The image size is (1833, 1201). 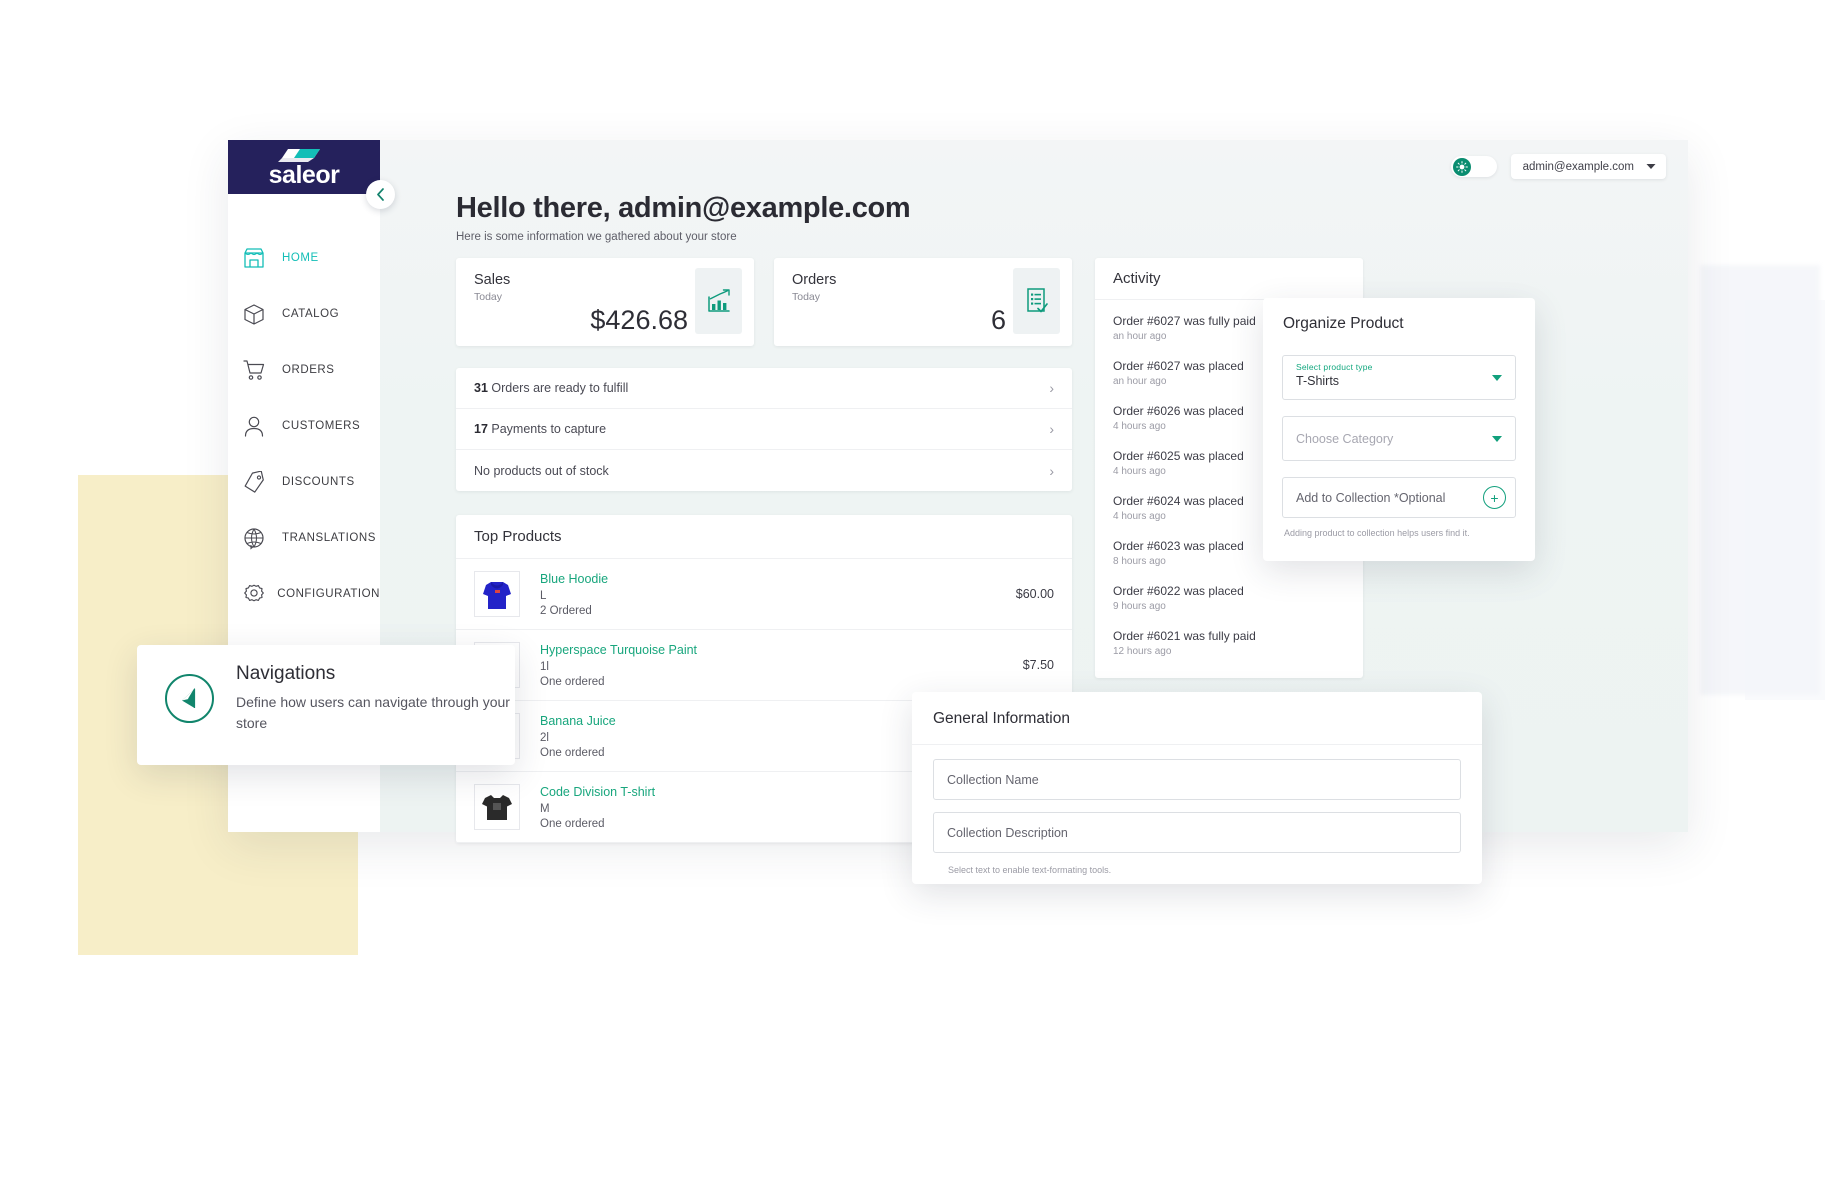 I want to click on sales-value: $426.68, so click(x=639, y=320).